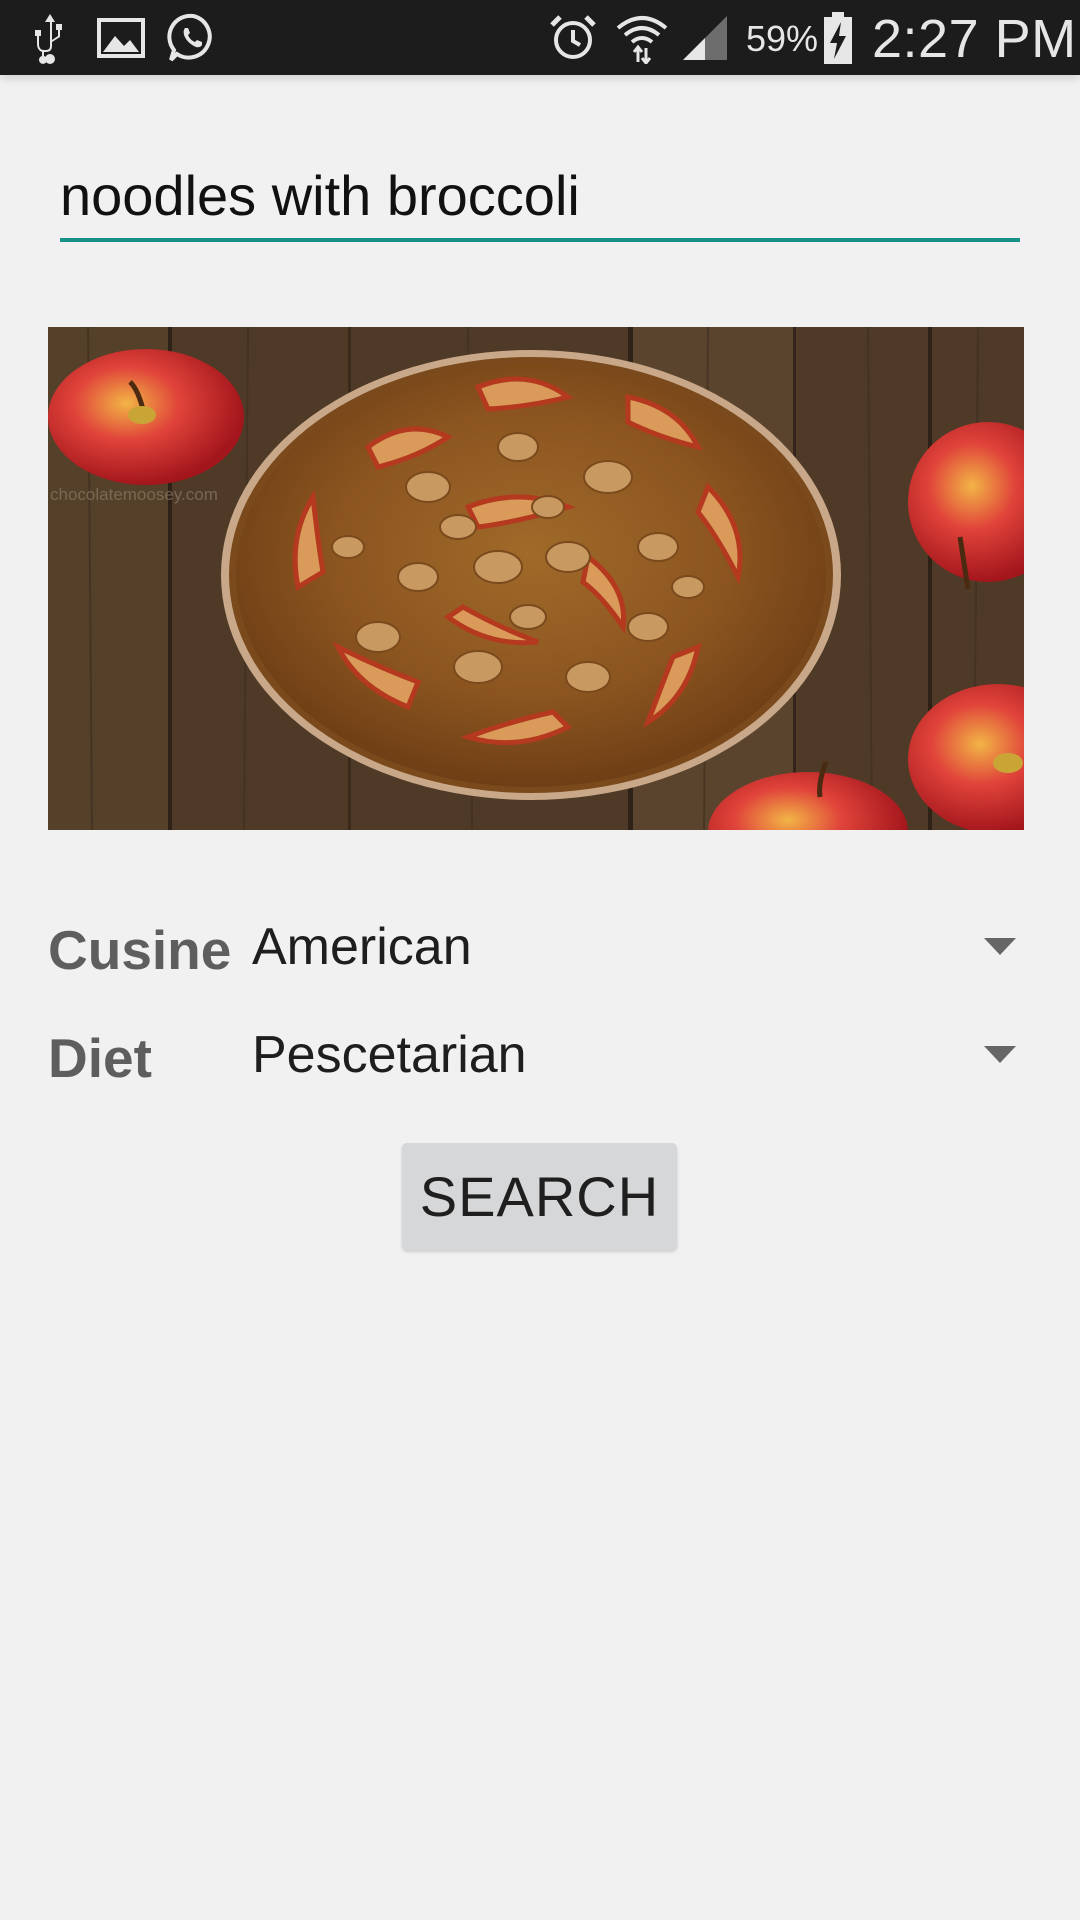 Image resolution: width=1080 pixels, height=1920 pixels. What do you see at coordinates (539, 1196) in the screenshot?
I see `search-button: SEARCH` at bounding box center [539, 1196].